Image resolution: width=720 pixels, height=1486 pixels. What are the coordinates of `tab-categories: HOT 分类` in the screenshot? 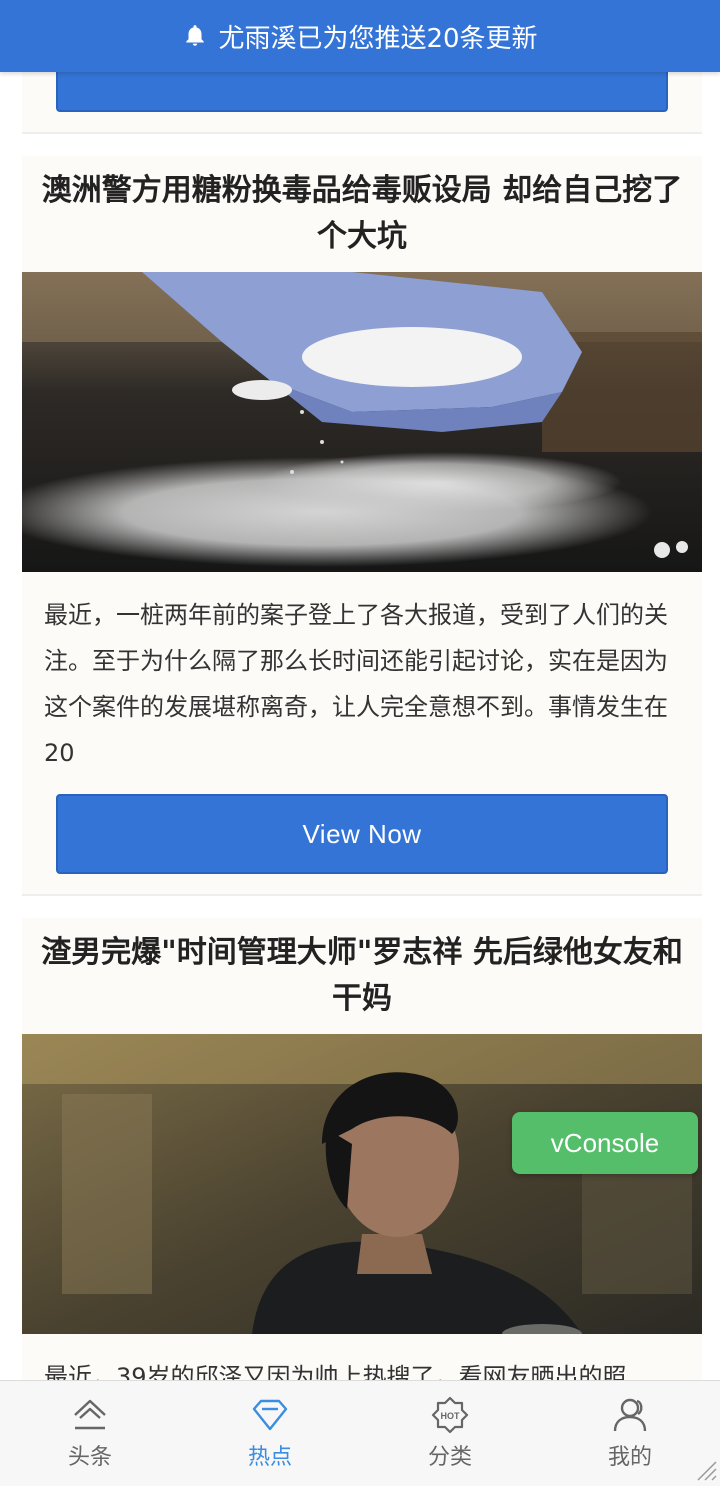 It's located at (450, 1433).